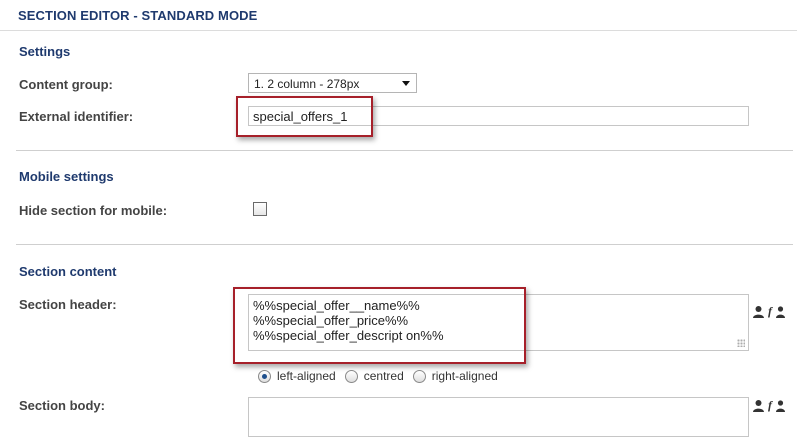  Describe the element at coordinates (93, 210) in the screenshot. I see `hide-section-label: Hide section for mobile:` at that location.